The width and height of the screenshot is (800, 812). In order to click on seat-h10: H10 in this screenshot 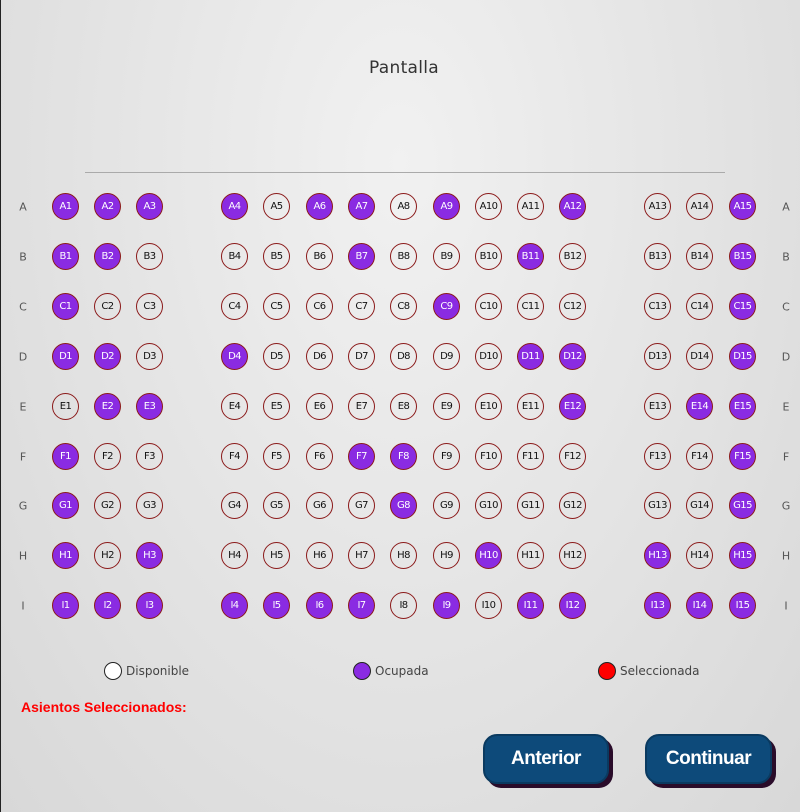, I will do `click(488, 556)`.